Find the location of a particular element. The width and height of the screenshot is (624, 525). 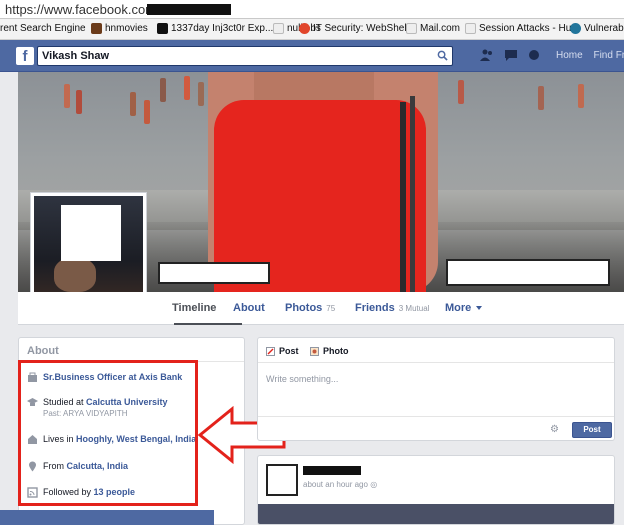

audience-settings-icon: ⚙ is located at coordinates (554, 429).